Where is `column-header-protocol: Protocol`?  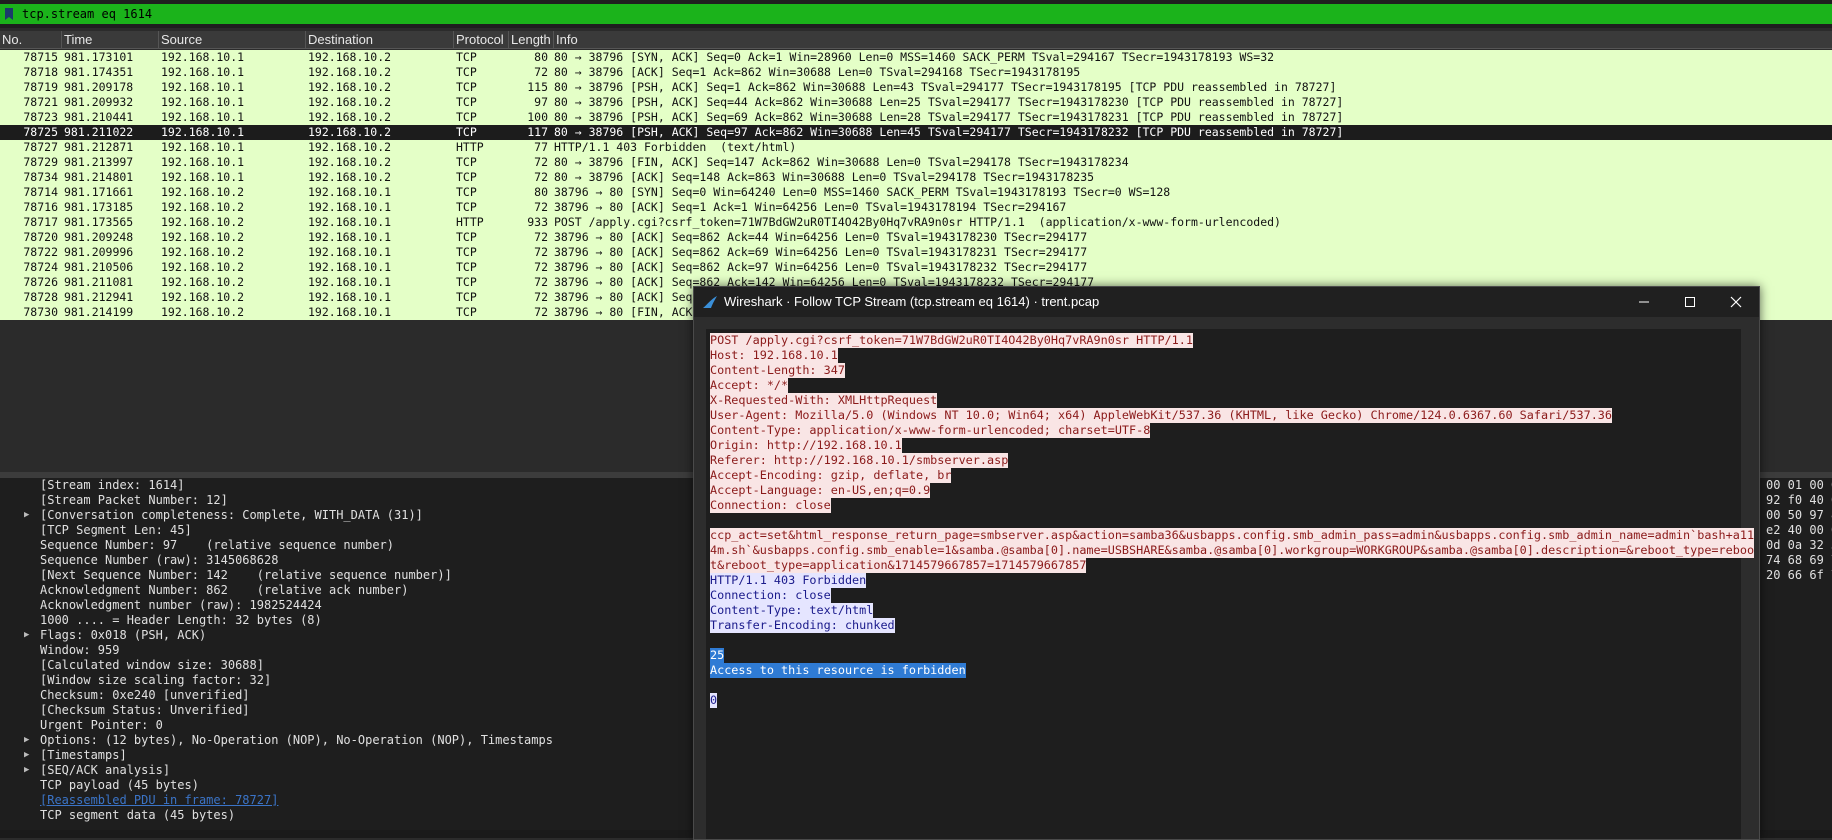 column-header-protocol: Protocol is located at coordinates (481, 39).